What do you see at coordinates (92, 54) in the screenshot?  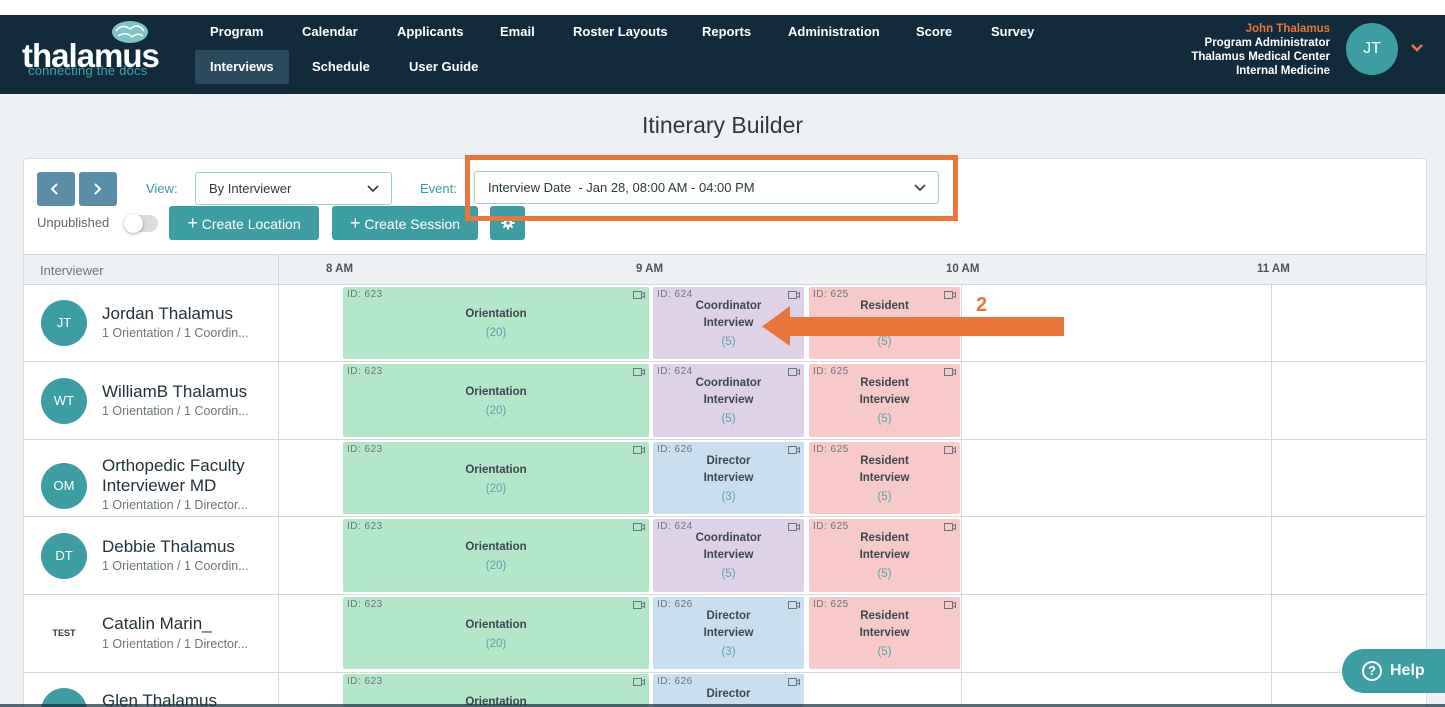 I see `thalamus-logo: thalamus connecting the docs` at bounding box center [92, 54].